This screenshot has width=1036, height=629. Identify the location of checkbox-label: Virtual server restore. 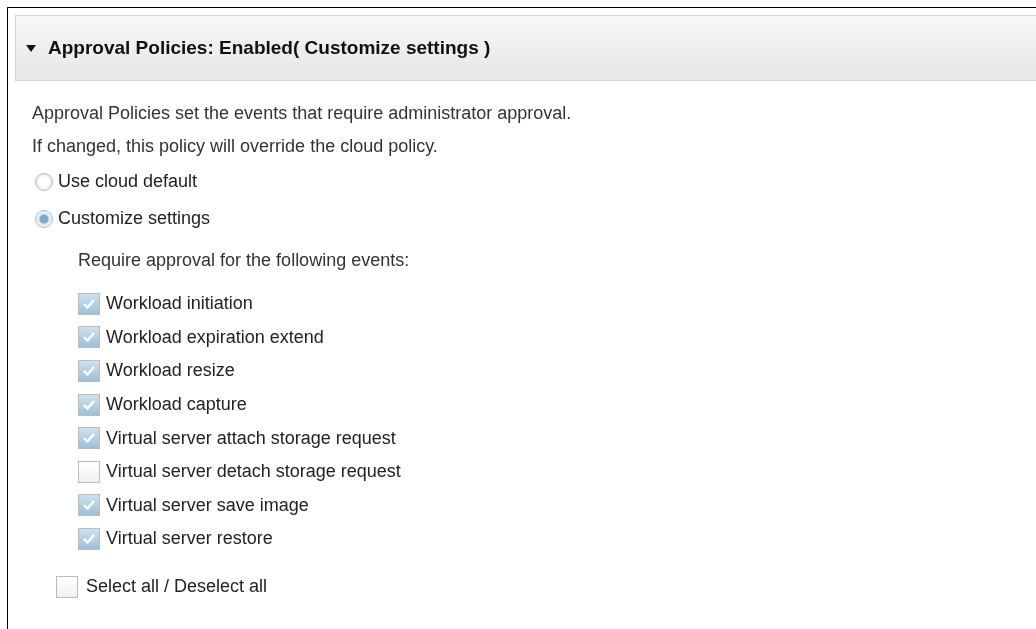
(189, 539).